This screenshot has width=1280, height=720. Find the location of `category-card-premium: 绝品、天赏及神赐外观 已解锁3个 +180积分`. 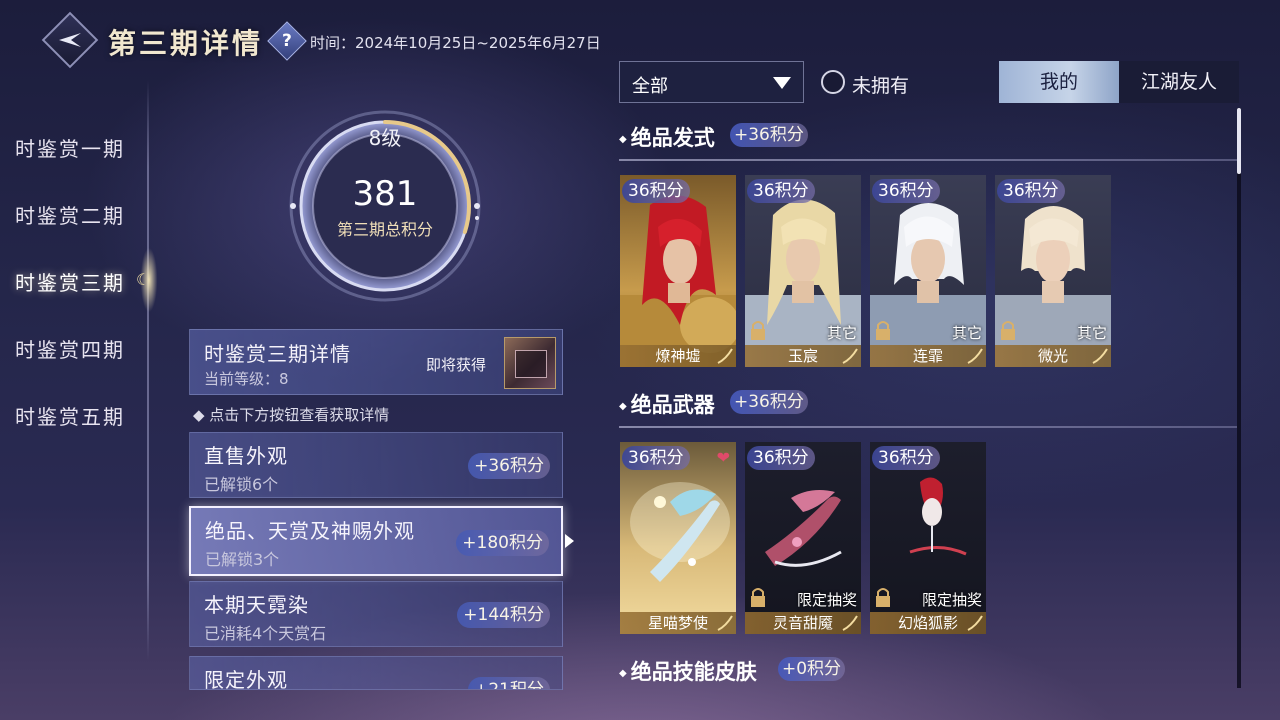

category-card-premium: 绝品、天赏及神赐外观 已解锁3个 +180积分 is located at coordinates (376, 541).